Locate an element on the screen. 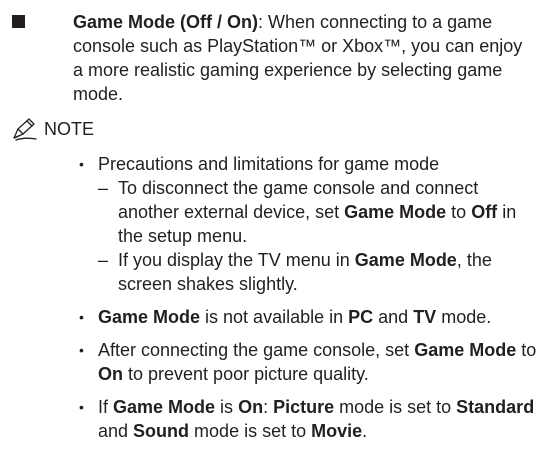  text-bold: Movie is located at coordinates (337, 431).